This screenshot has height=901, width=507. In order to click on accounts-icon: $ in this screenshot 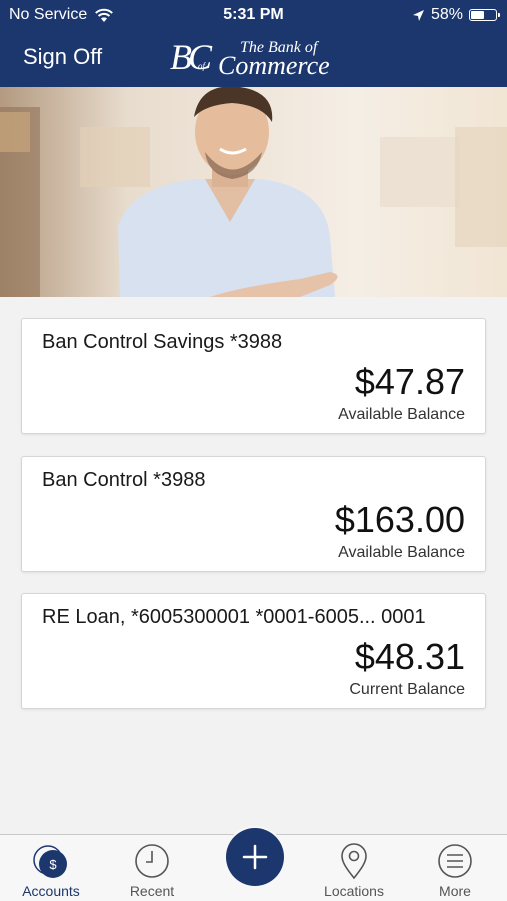, I will do `click(50, 861)`.